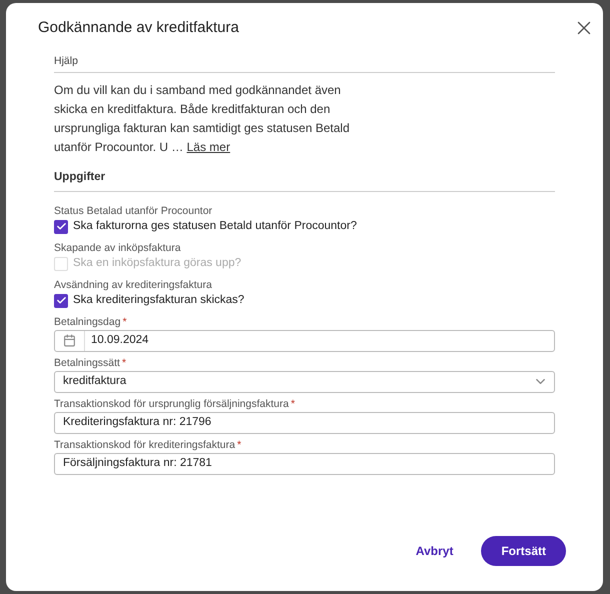 Image resolution: width=610 pixels, height=594 pixels. I want to click on calendar-icon, so click(69, 340).